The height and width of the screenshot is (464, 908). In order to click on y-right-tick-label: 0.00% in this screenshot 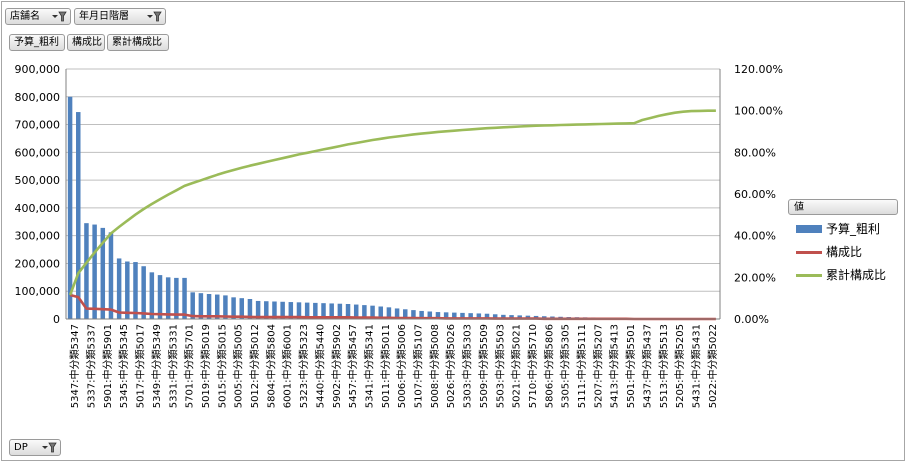, I will do `click(751, 319)`.